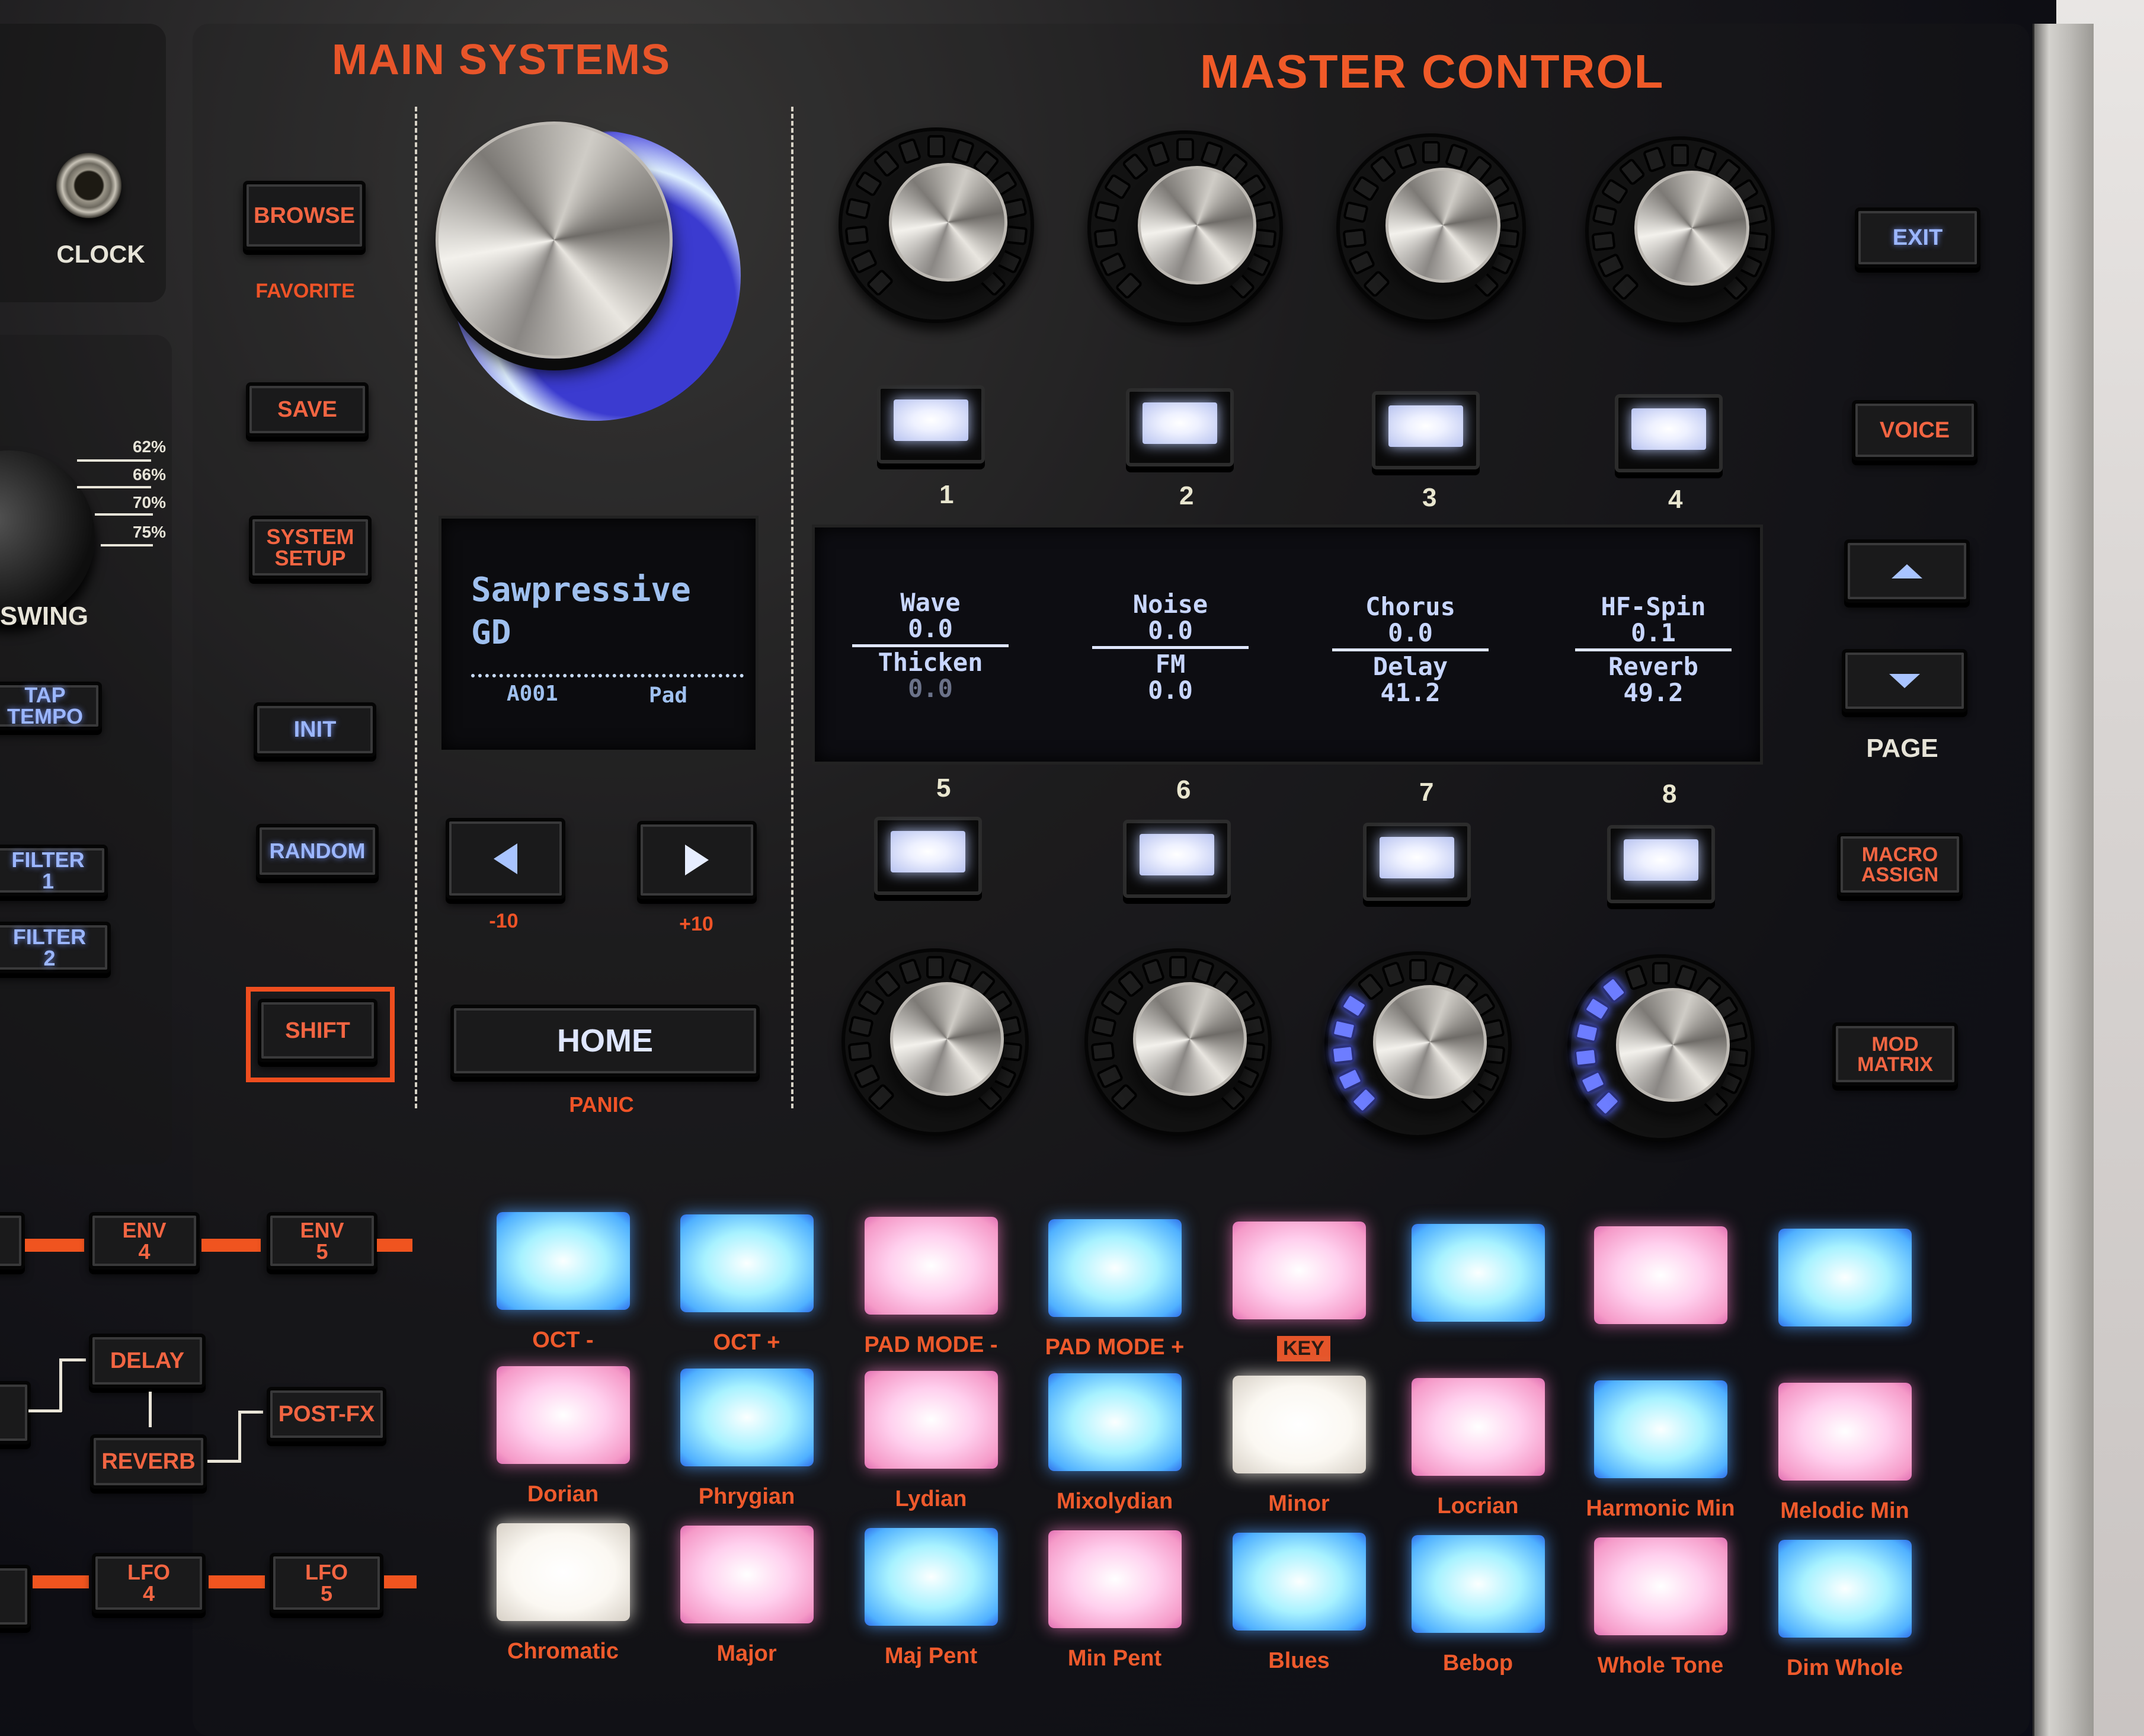  Describe the element at coordinates (1914, 430) in the screenshot. I see `voice-button: VOICE` at that location.